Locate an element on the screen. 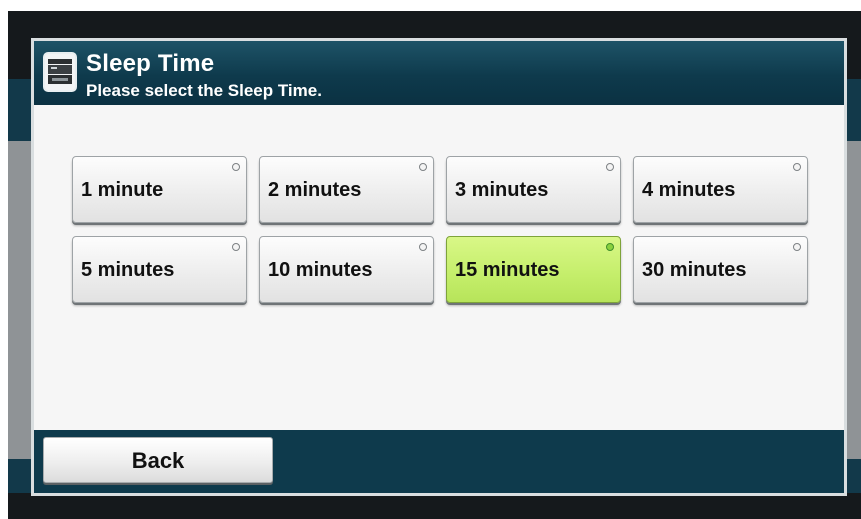  option-1-minute: 1 minute is located at coordinates (159, 189).